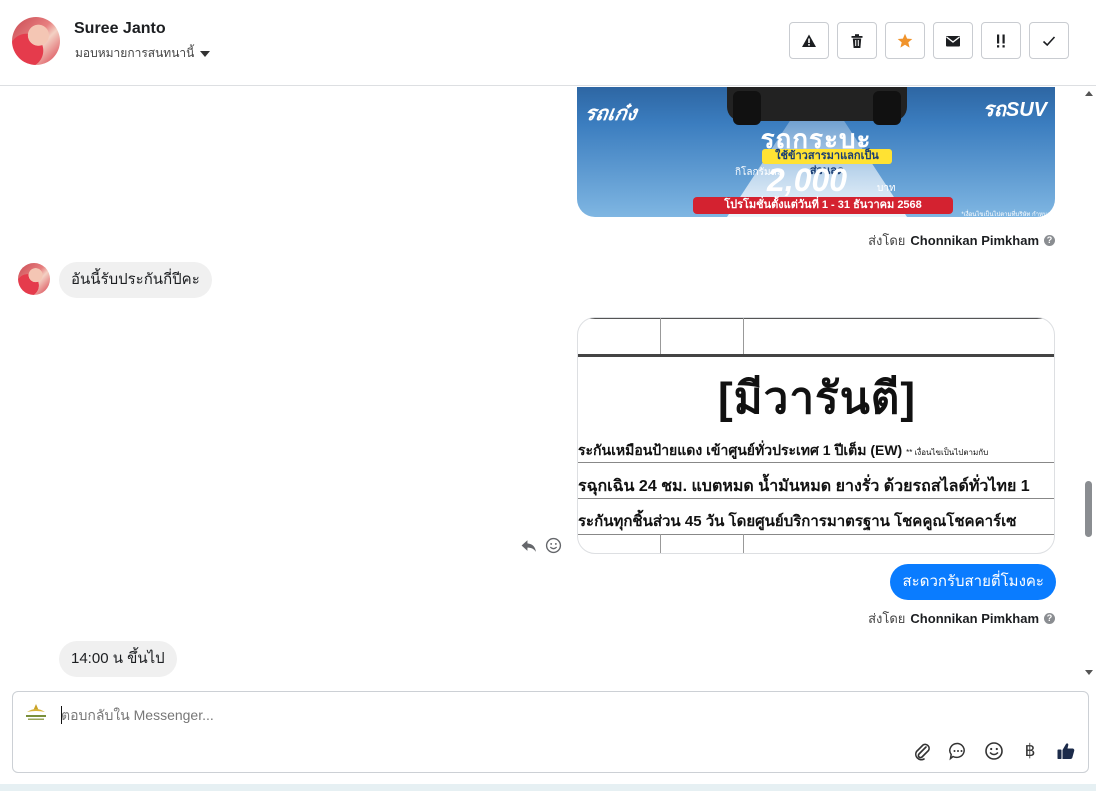 The width and height of the screenshot is (1096, 791). Describe the element at coordinates (34, 279) in the screenshot. I see `contact-avatar-small` at that location.